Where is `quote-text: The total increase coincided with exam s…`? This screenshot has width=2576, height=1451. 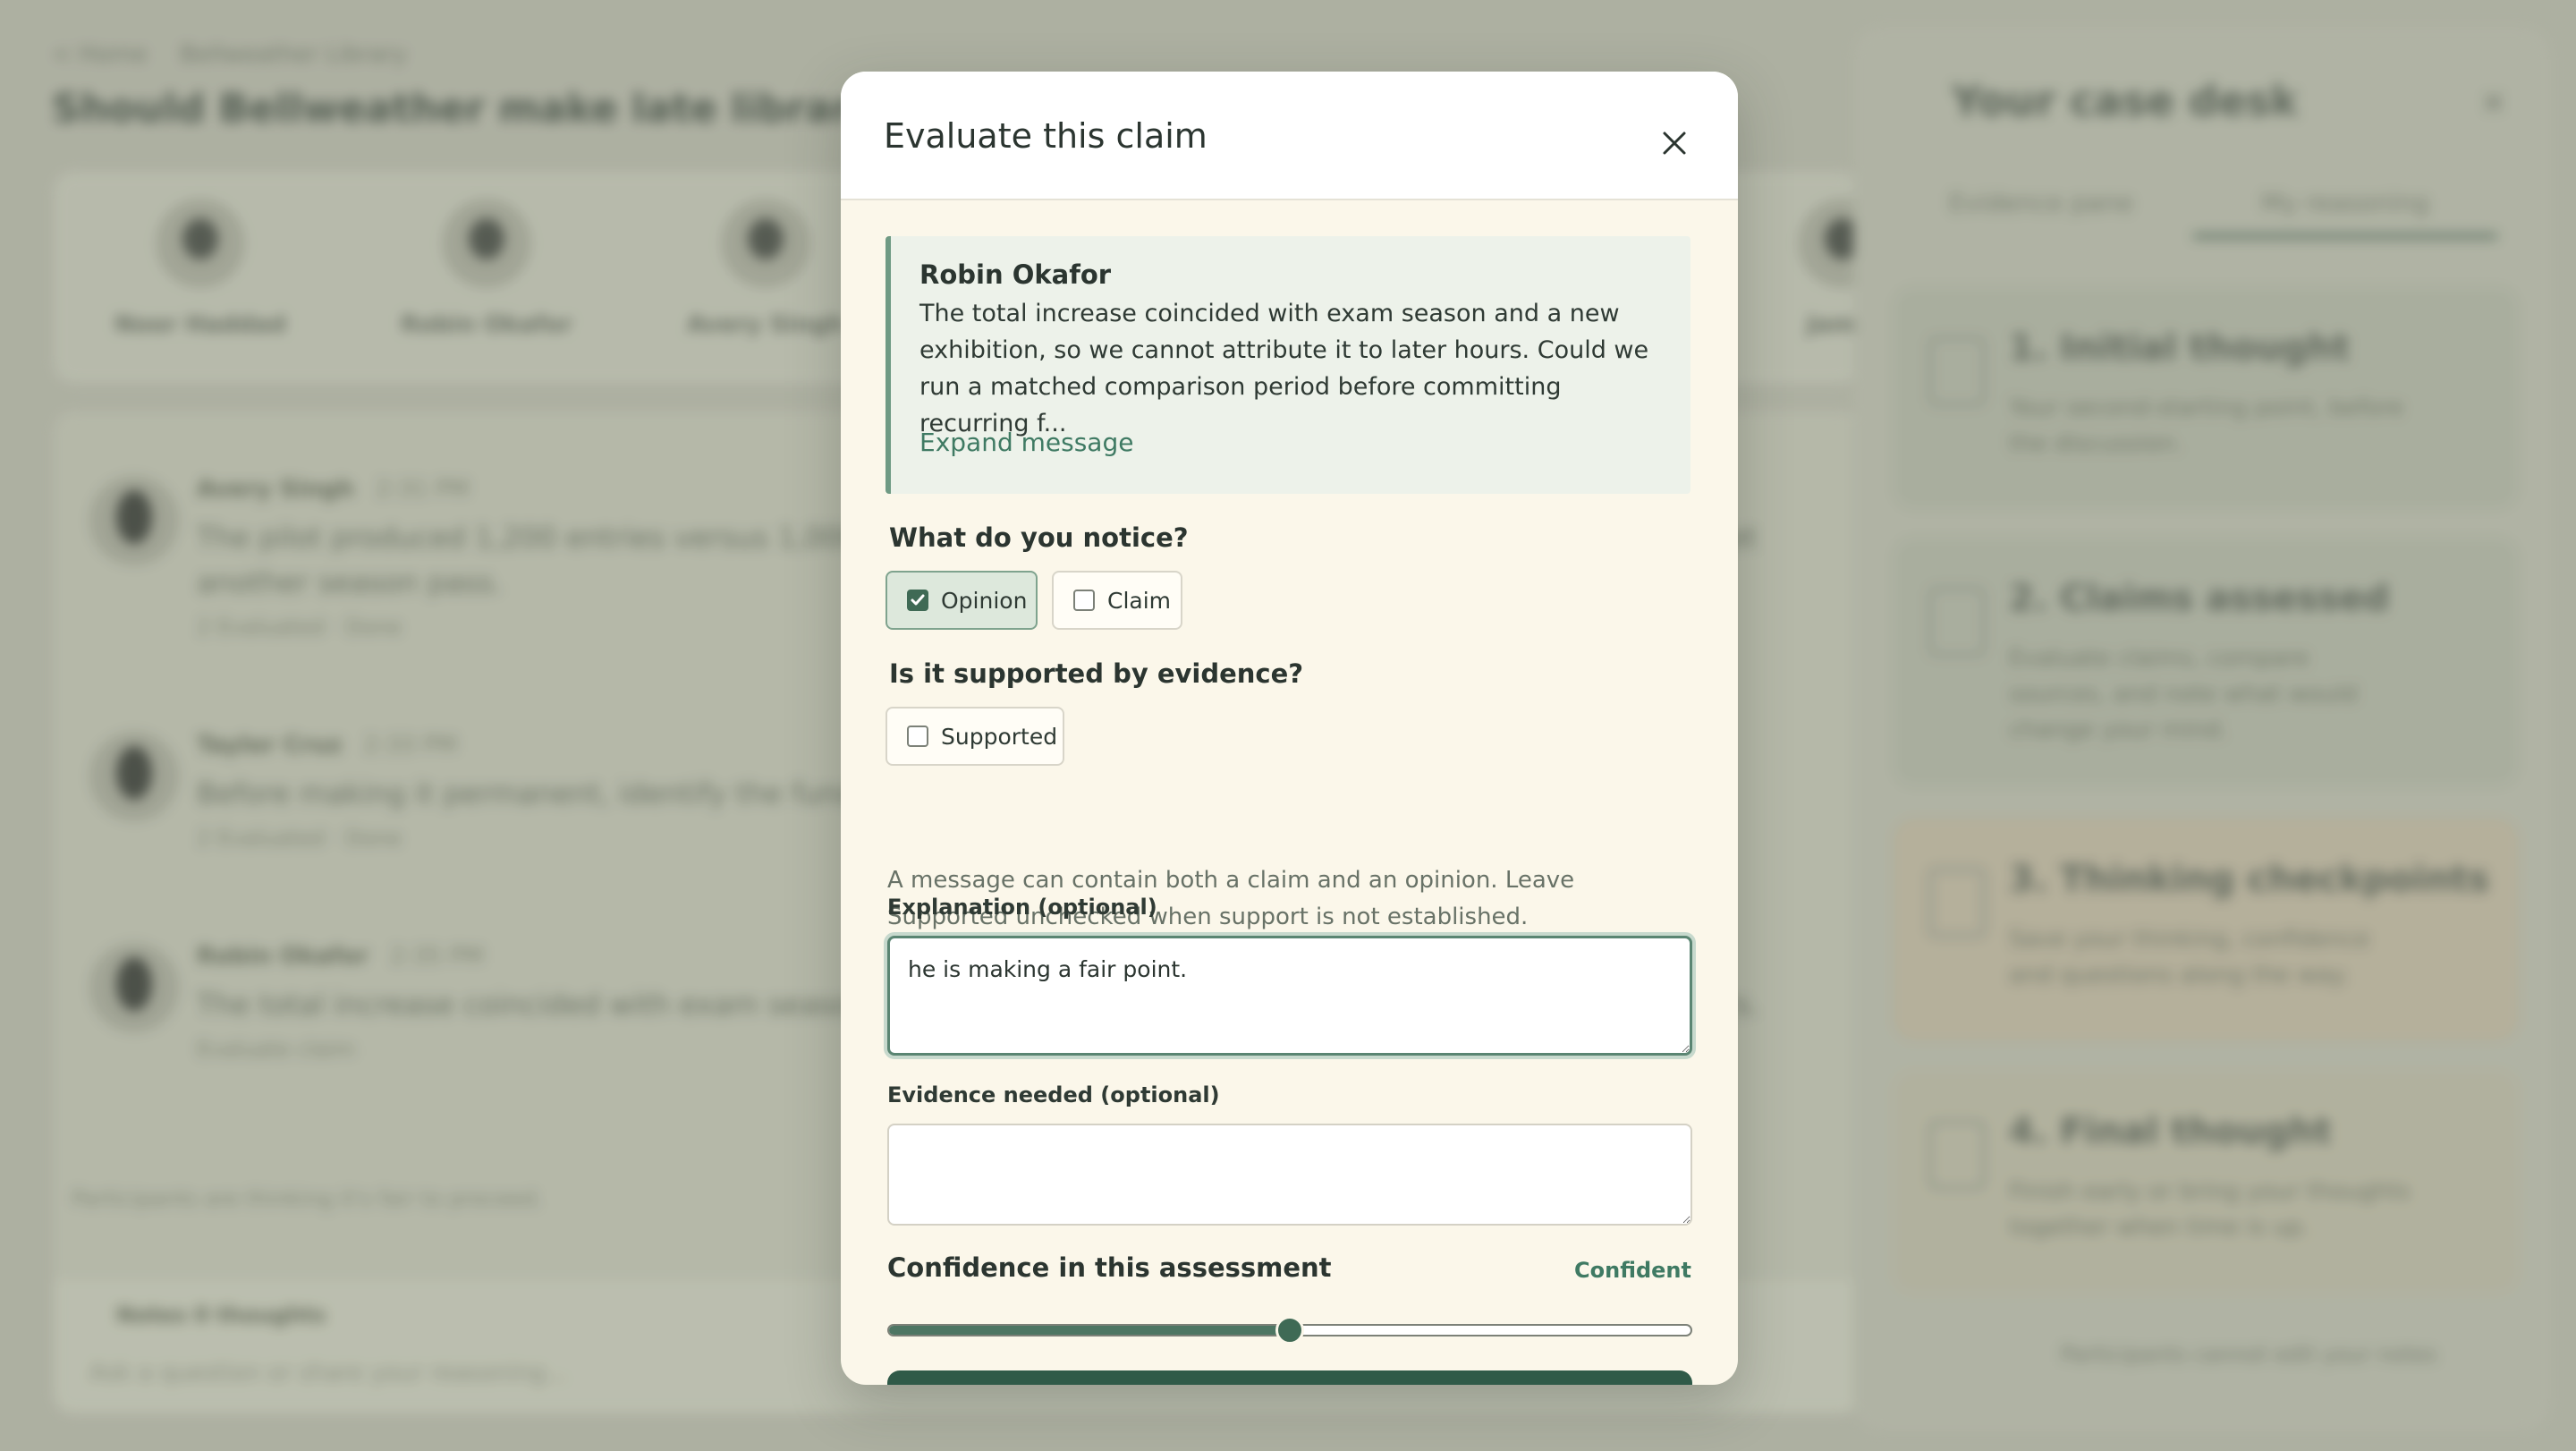
quote-text: The total increase coincided with exam s… is located at coordinates (1284, 368).